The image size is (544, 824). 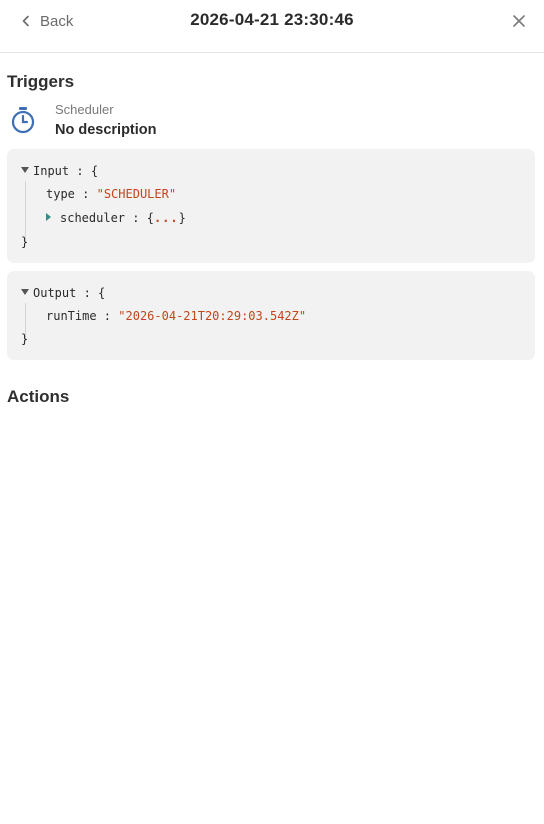 What do you see at coordinates (272, 19) in the screenshot?
I see `execution-timestamp-title: 2026-04-21 23:30:46` at bounding box center [272, 19].